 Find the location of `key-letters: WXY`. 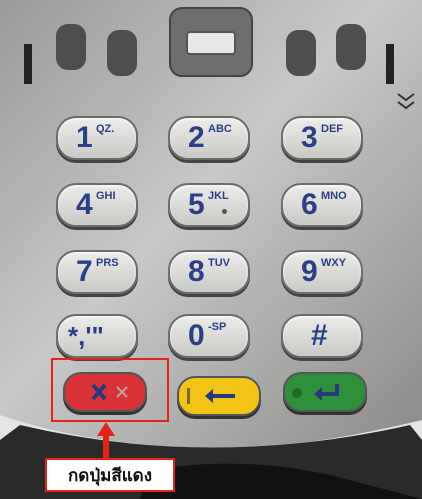

key-letters: WXY is located at coordinates (334, 263).